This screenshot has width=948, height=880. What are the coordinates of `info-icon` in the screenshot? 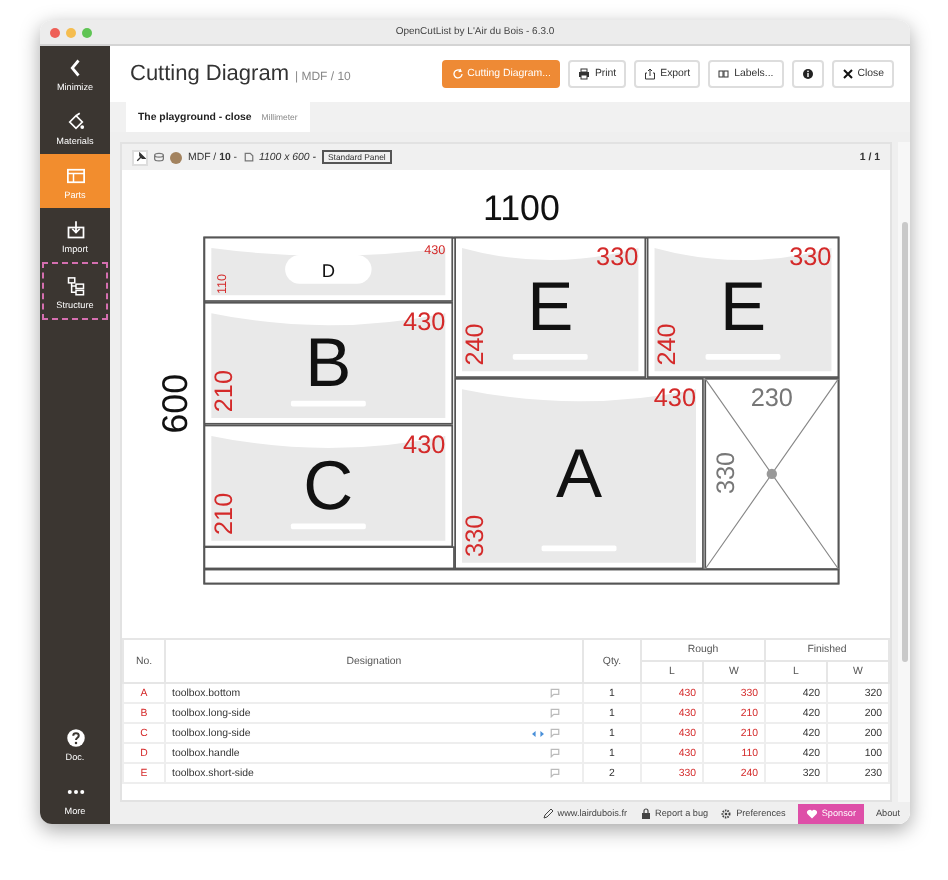 It's located at (807, 74).